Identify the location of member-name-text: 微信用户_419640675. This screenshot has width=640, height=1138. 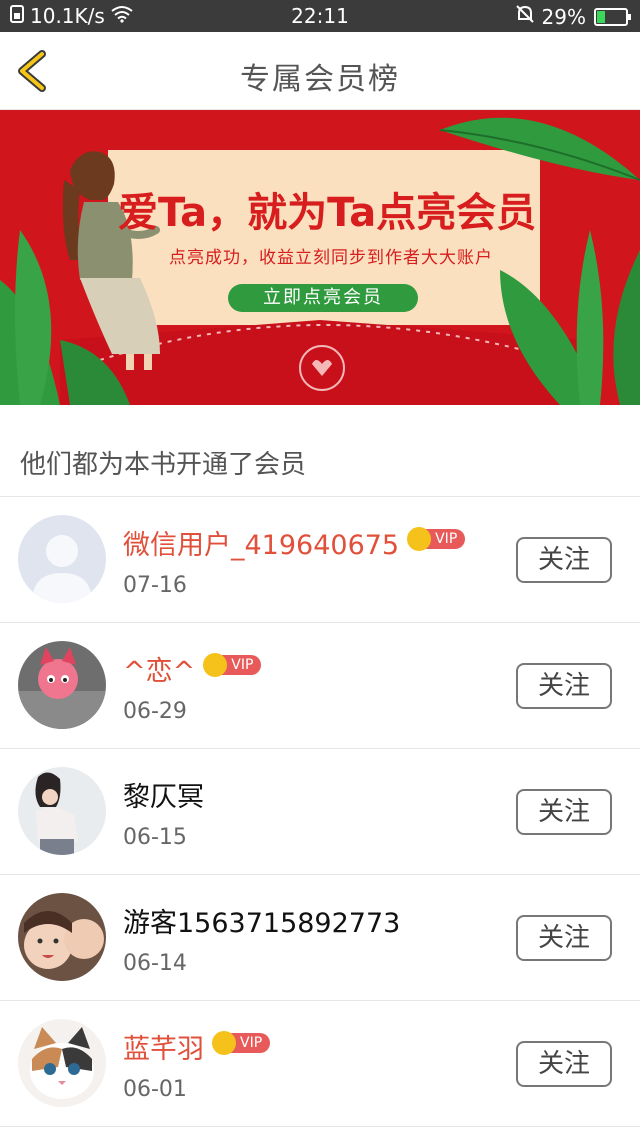
(261, 545).